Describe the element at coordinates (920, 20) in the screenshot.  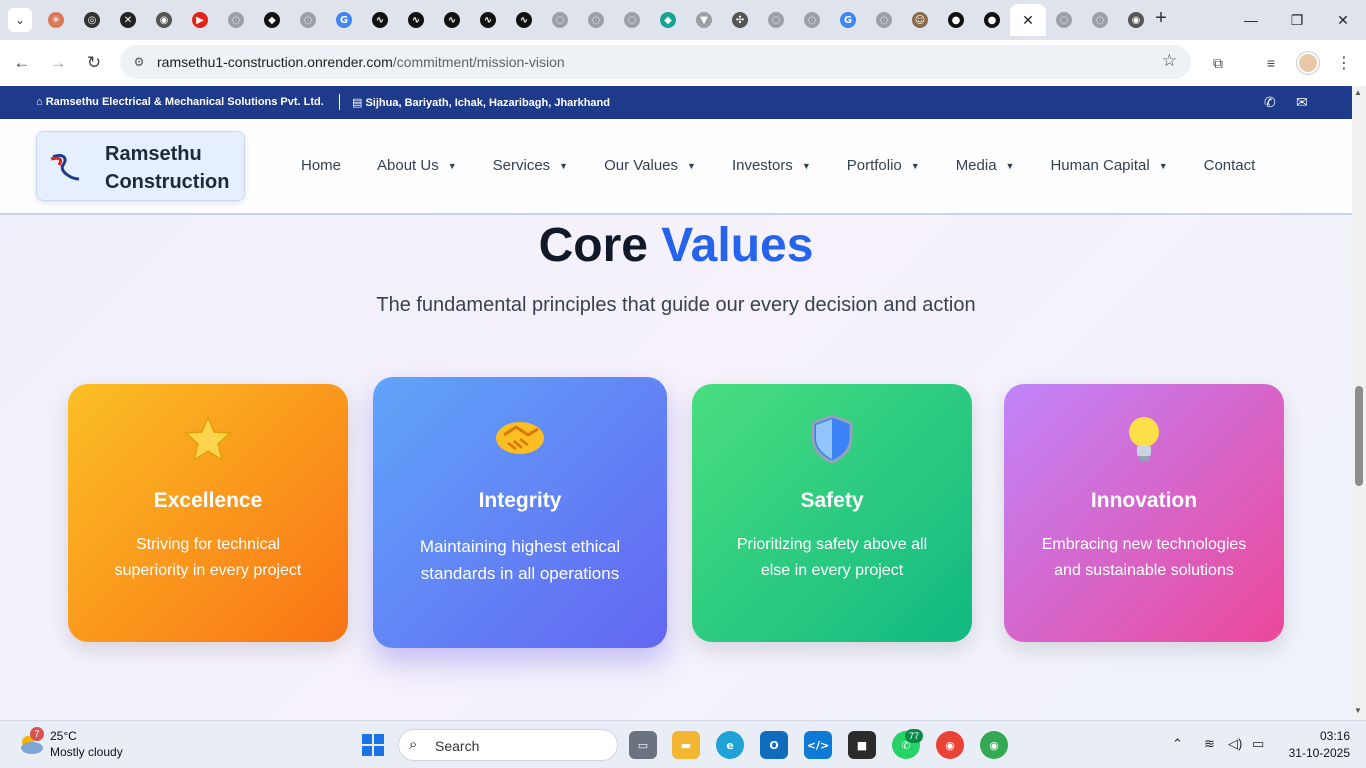
I see `browser-tab: ☺` at that location.